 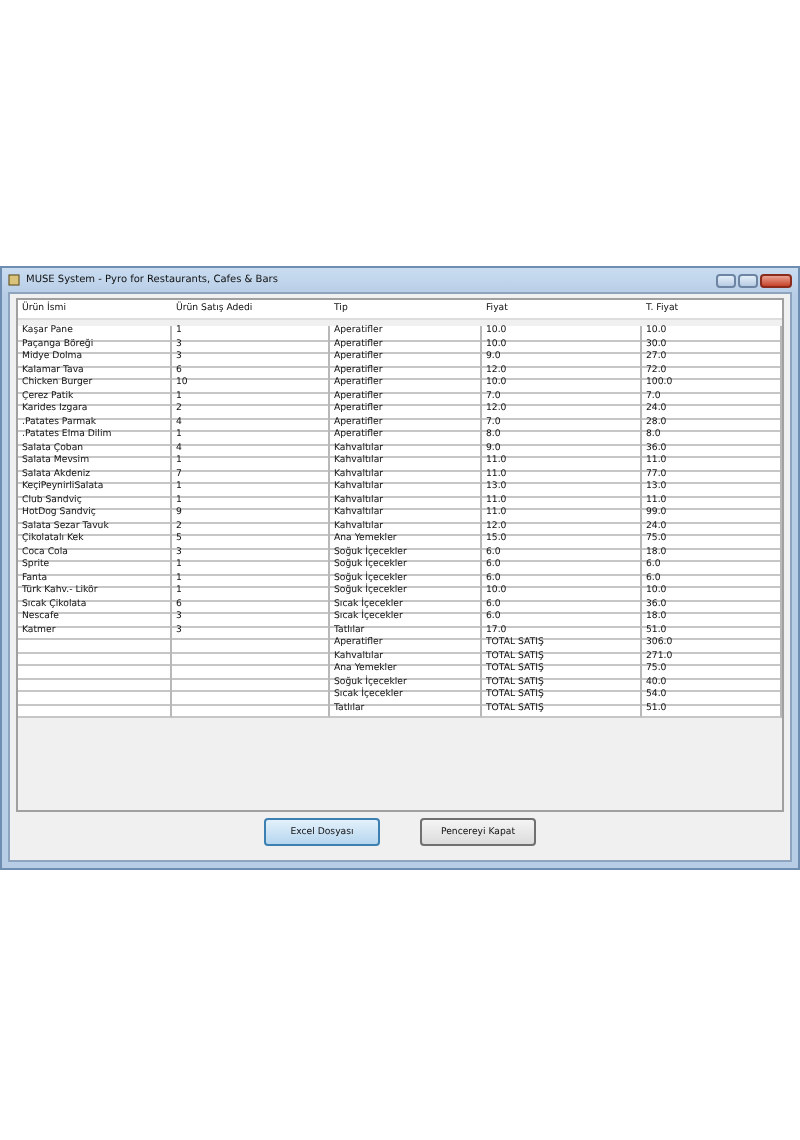 I want to click on app-icon, so click(x=14, y=280).